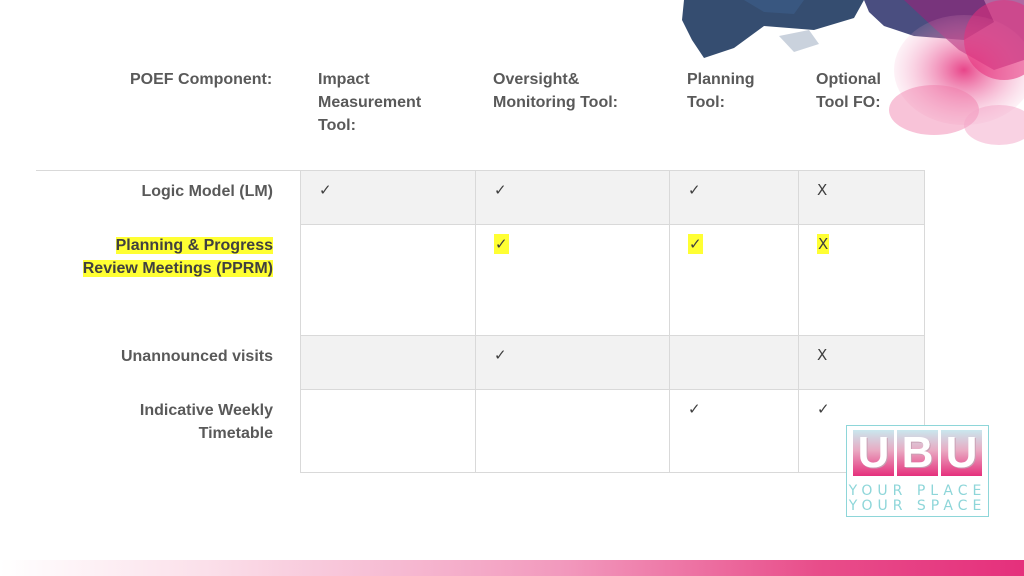 This screenshot has width=1024, height=576. Describe the element at coordinates (721, 79) in the screenshot. I see `header-text-line: Planning` at that location.